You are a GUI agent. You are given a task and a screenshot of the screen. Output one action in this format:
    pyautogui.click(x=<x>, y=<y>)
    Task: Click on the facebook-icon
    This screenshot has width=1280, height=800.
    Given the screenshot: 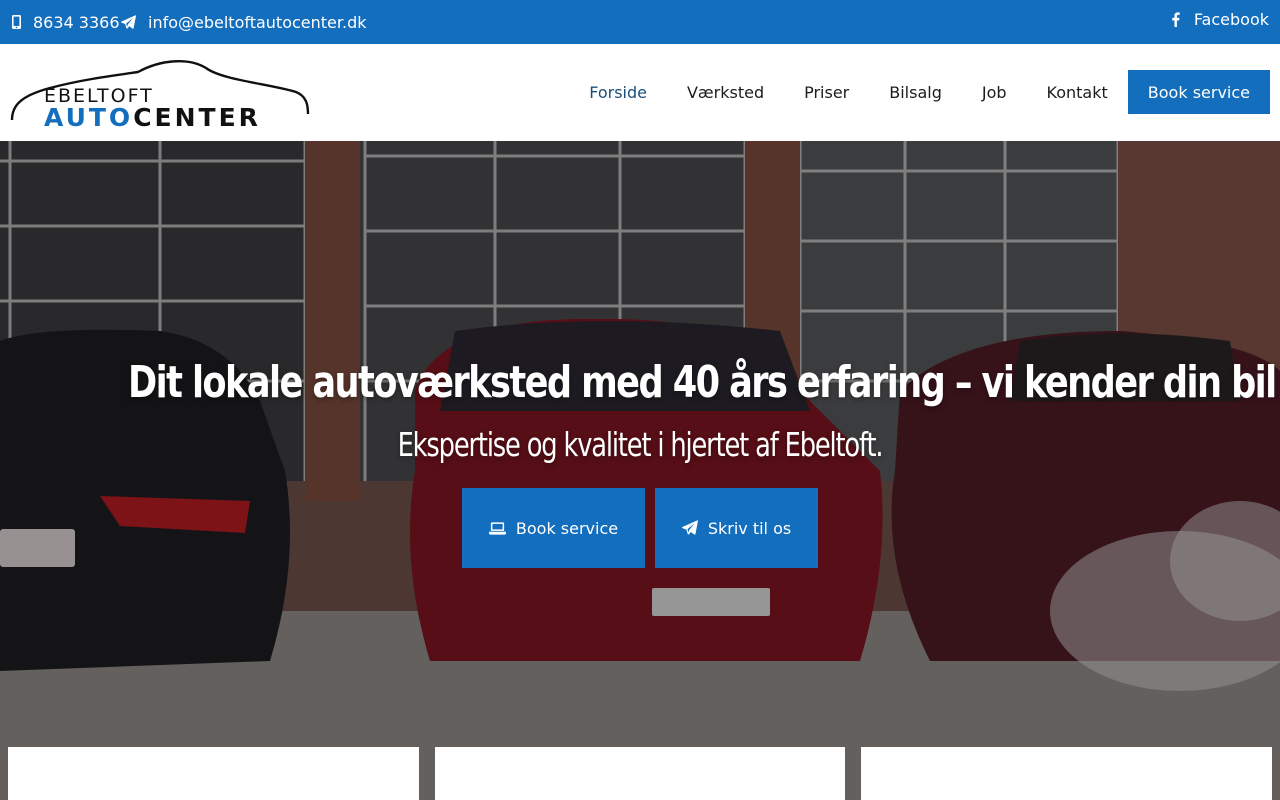 What is the action you would take?
    pyautogui.click(x=1176, y=19)
    